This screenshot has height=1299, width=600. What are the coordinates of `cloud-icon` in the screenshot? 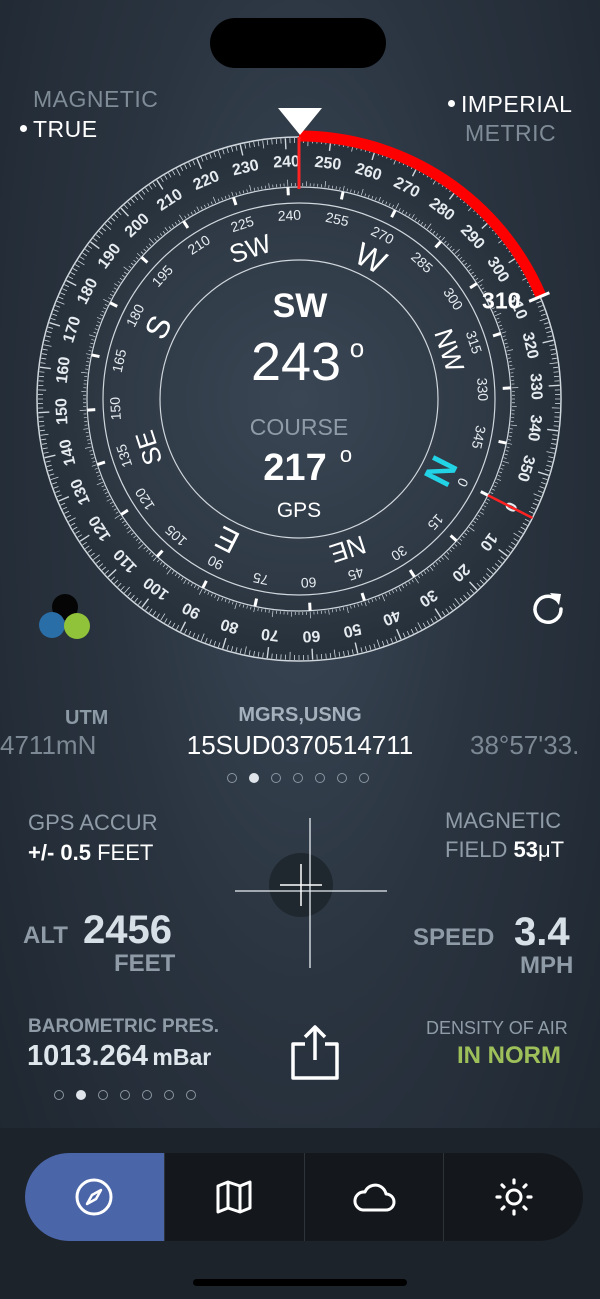 It's located at (374, 1197).